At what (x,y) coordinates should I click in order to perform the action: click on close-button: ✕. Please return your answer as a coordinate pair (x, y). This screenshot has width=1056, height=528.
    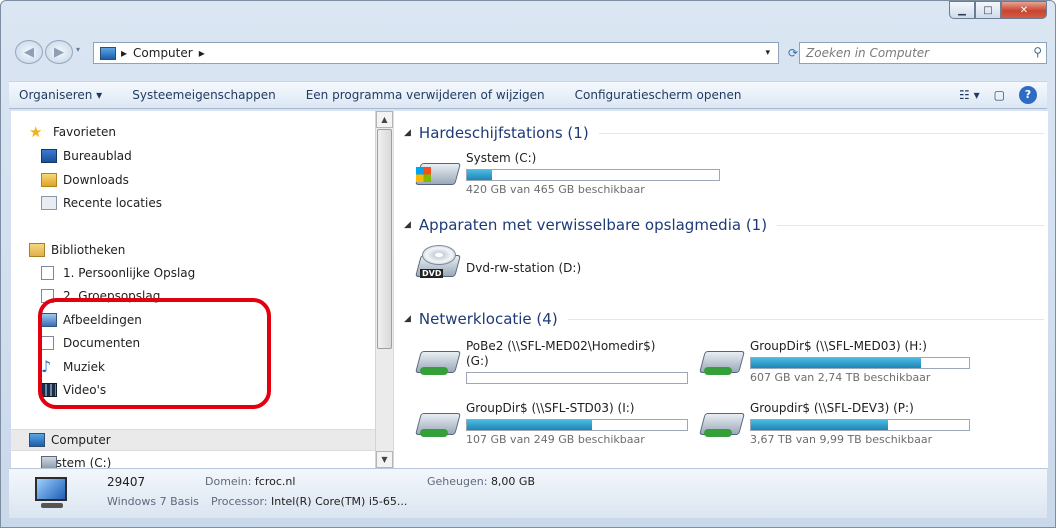
    Looking at the image, I should click on (1024, 10).